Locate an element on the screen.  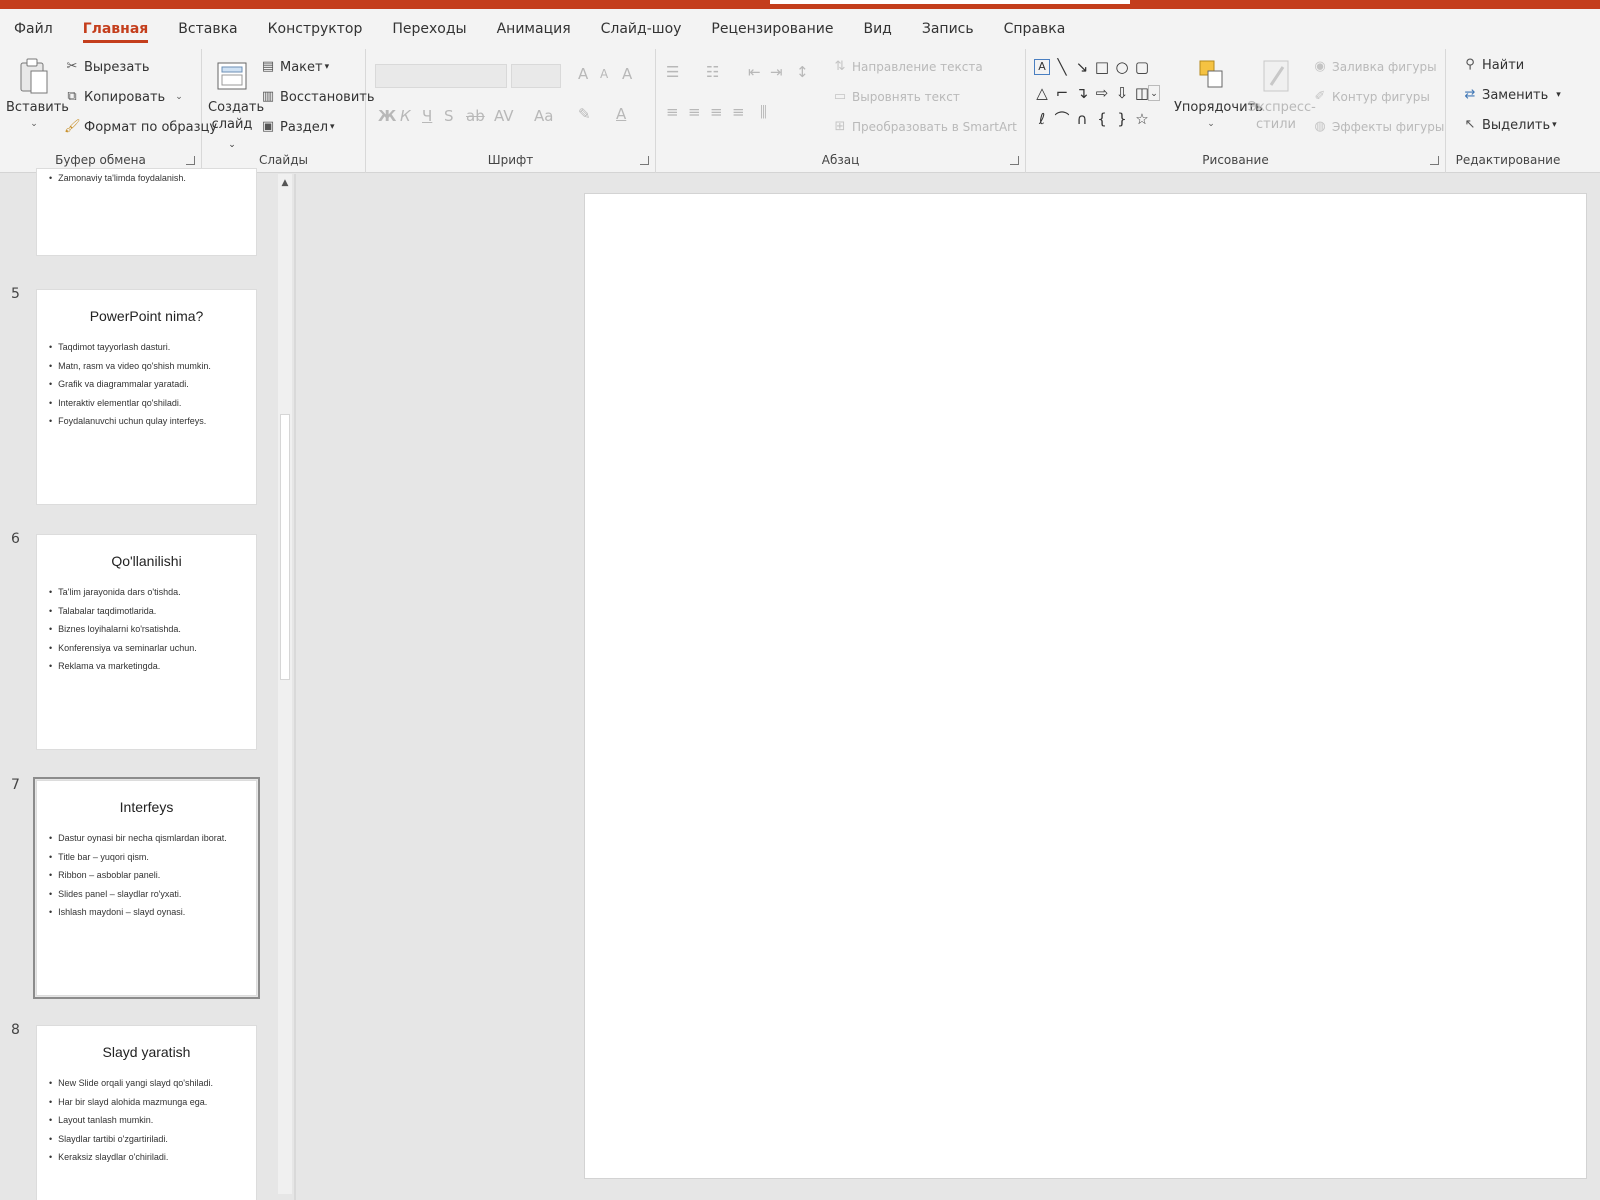
align-right-icon: ≡ is located at coordinates (716, 112).